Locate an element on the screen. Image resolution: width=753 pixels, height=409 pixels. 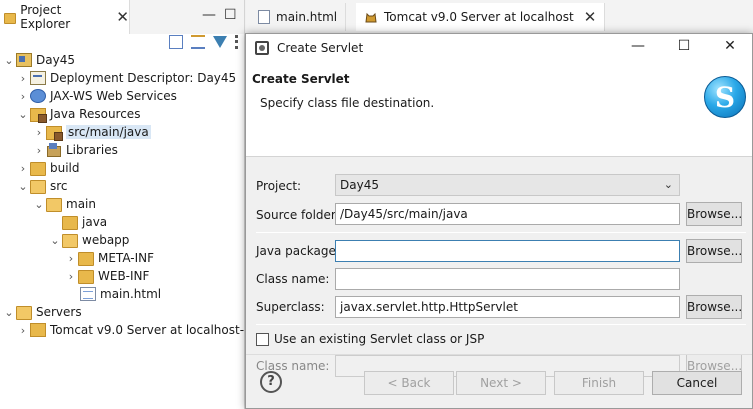
project-icon is located at coordinates (24, 60).